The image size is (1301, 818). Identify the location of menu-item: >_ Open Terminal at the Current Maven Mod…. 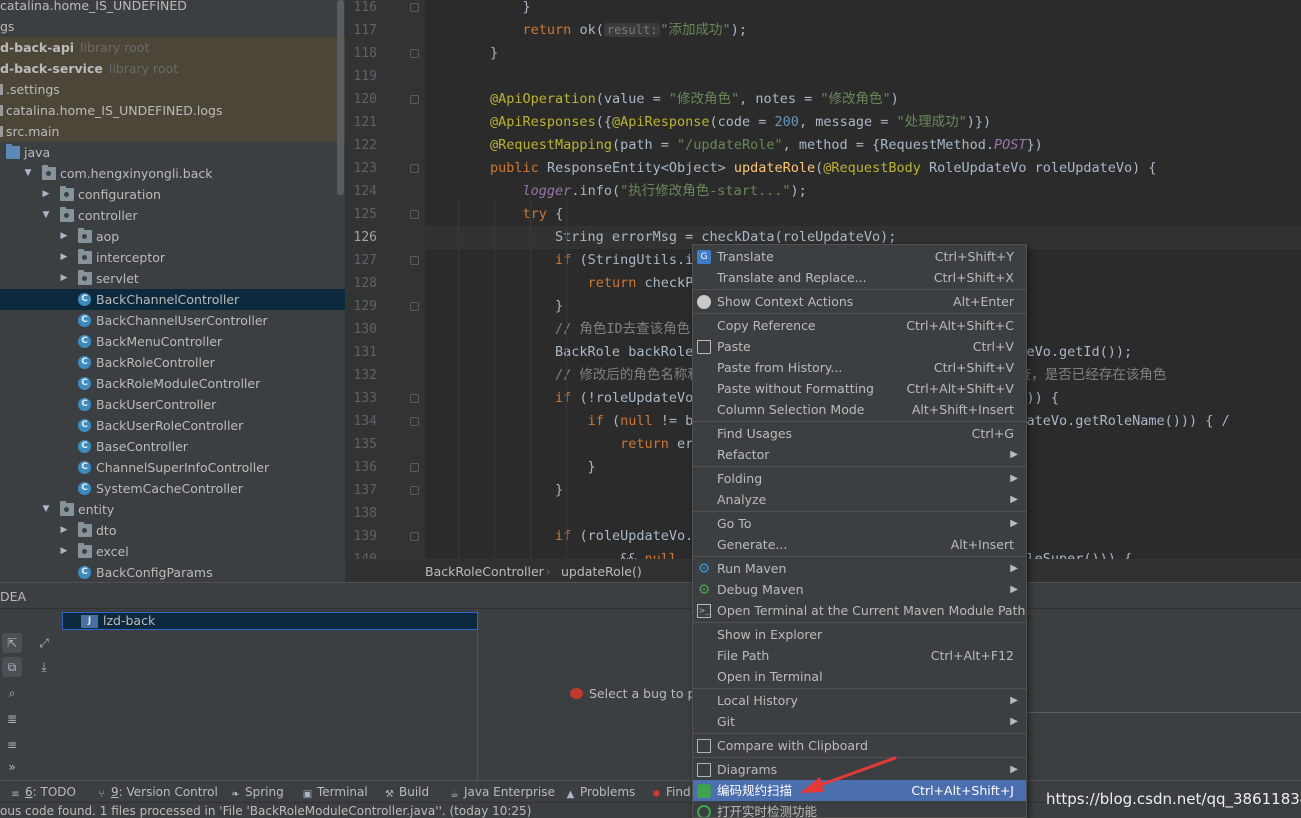
(859, 610).